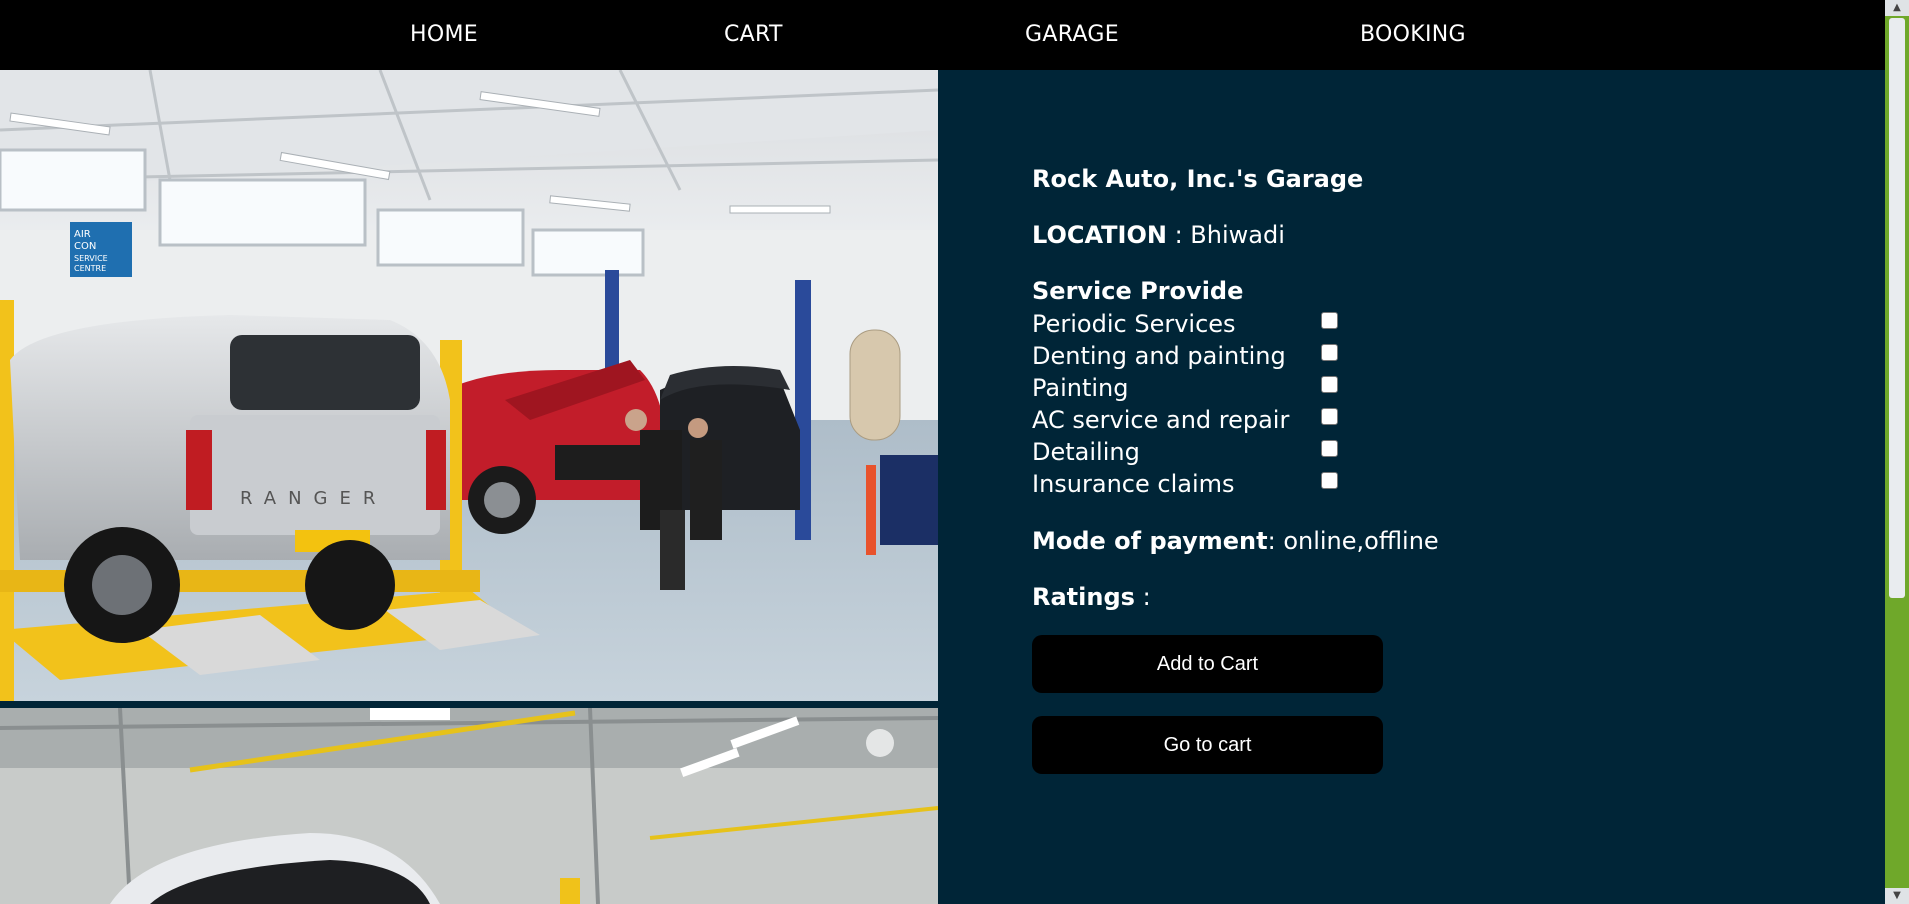 The height and width of the screenshot is (904, 1909). Describe the element at coordinates (1237, 235) in the screenshot. I see `location-value: Bhiwadi` at that location.